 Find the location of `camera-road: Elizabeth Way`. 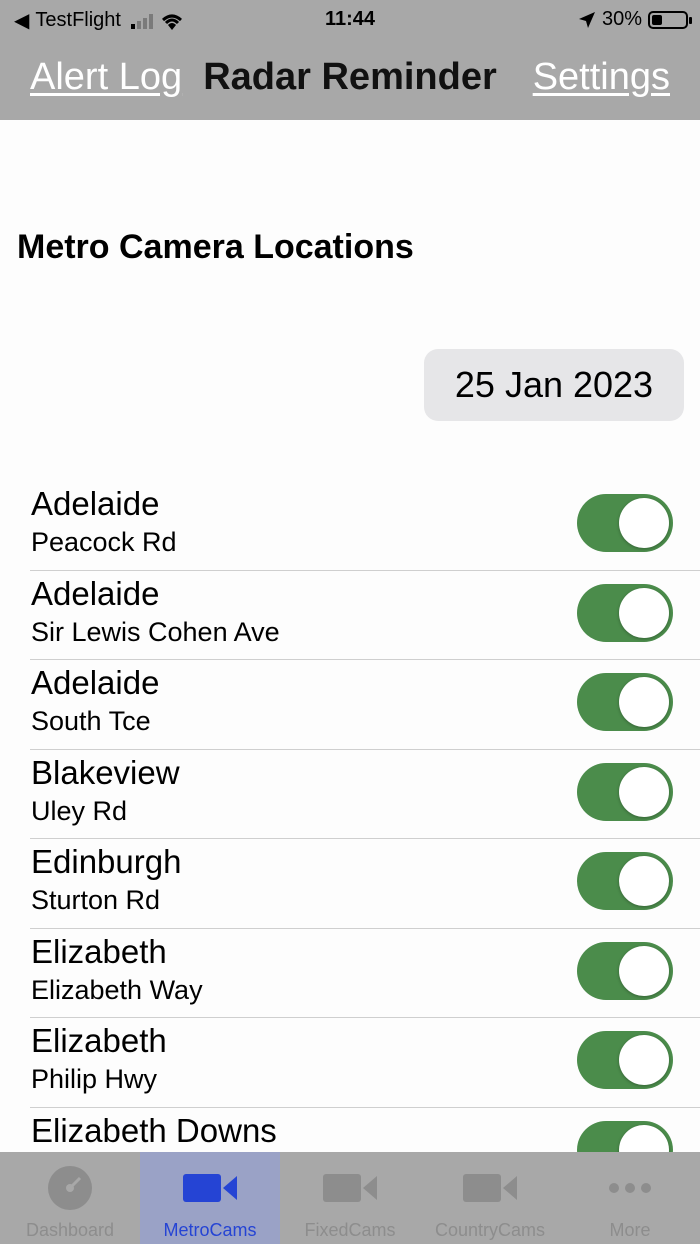

camera-road: Elizabeth Way is located at coordinates (117, 989).